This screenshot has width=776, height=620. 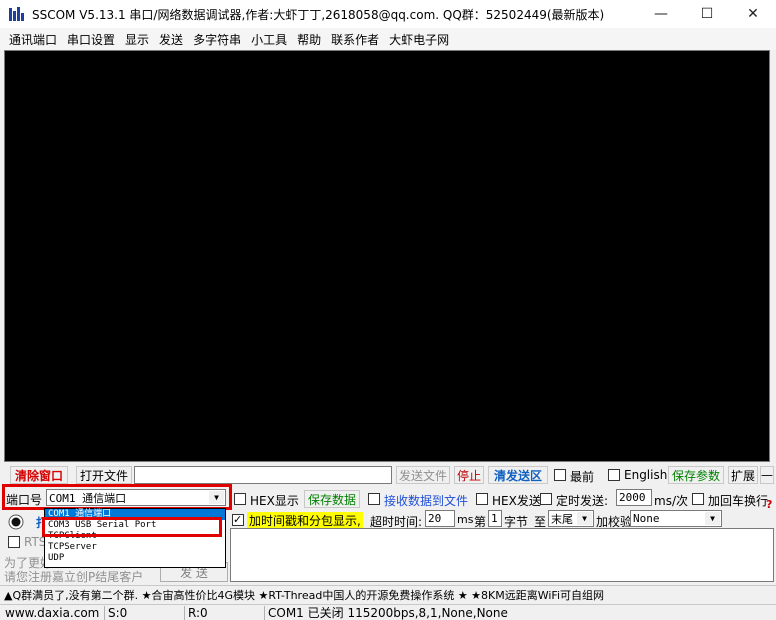 I want to click on note-line-2: 请您注册嘉立创P结尾客户, so click(x=73, y=576).